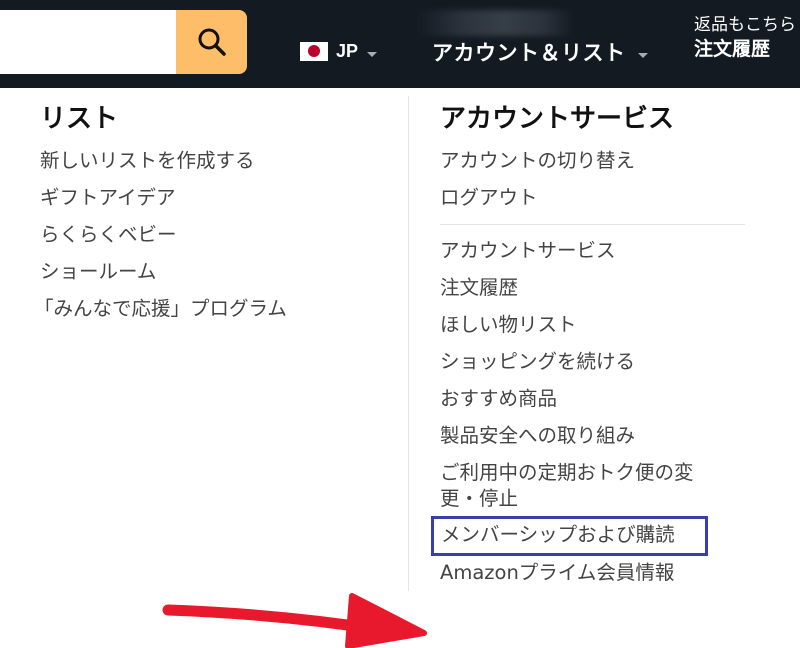  What do you see at coordinates (557, 573) in the screenshot?
I see `menu-item-prime-membership: Amazonプライム会員情報` at bounding box center [557, 573].